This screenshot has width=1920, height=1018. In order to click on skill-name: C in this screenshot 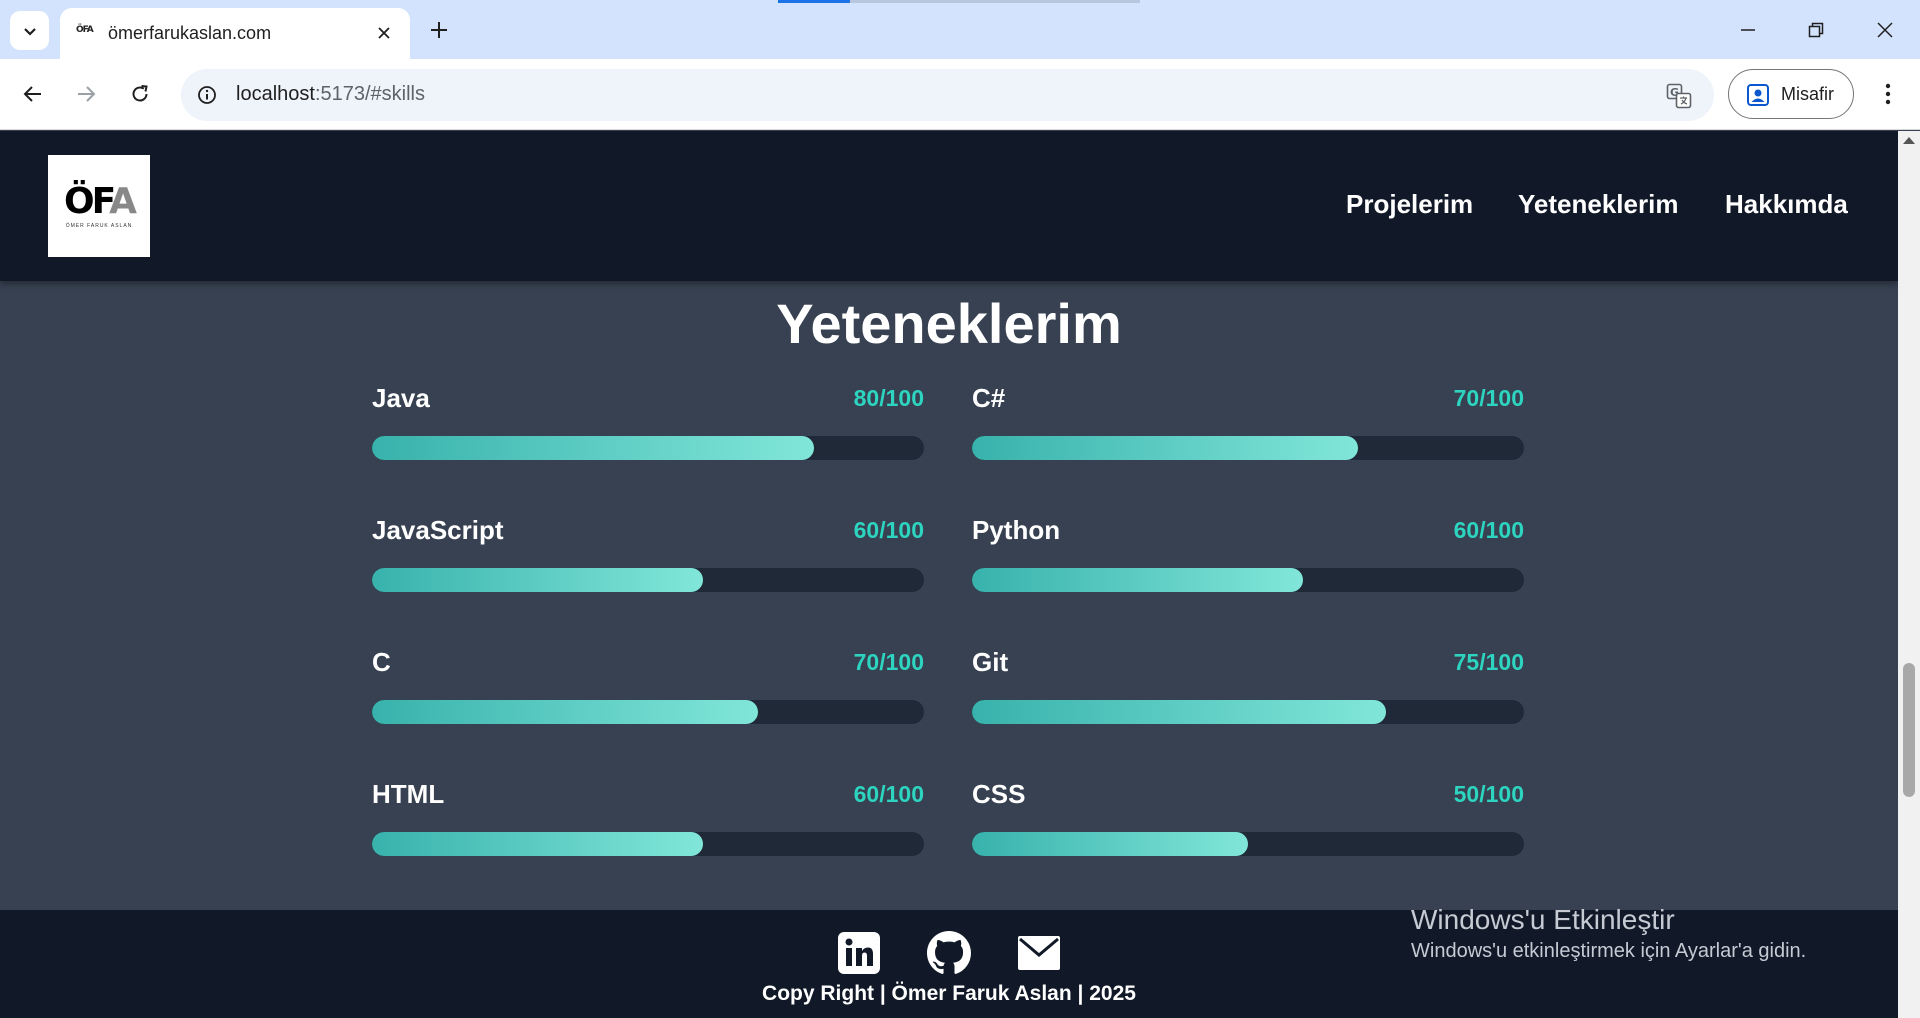, I will do `click(381, 662)`.